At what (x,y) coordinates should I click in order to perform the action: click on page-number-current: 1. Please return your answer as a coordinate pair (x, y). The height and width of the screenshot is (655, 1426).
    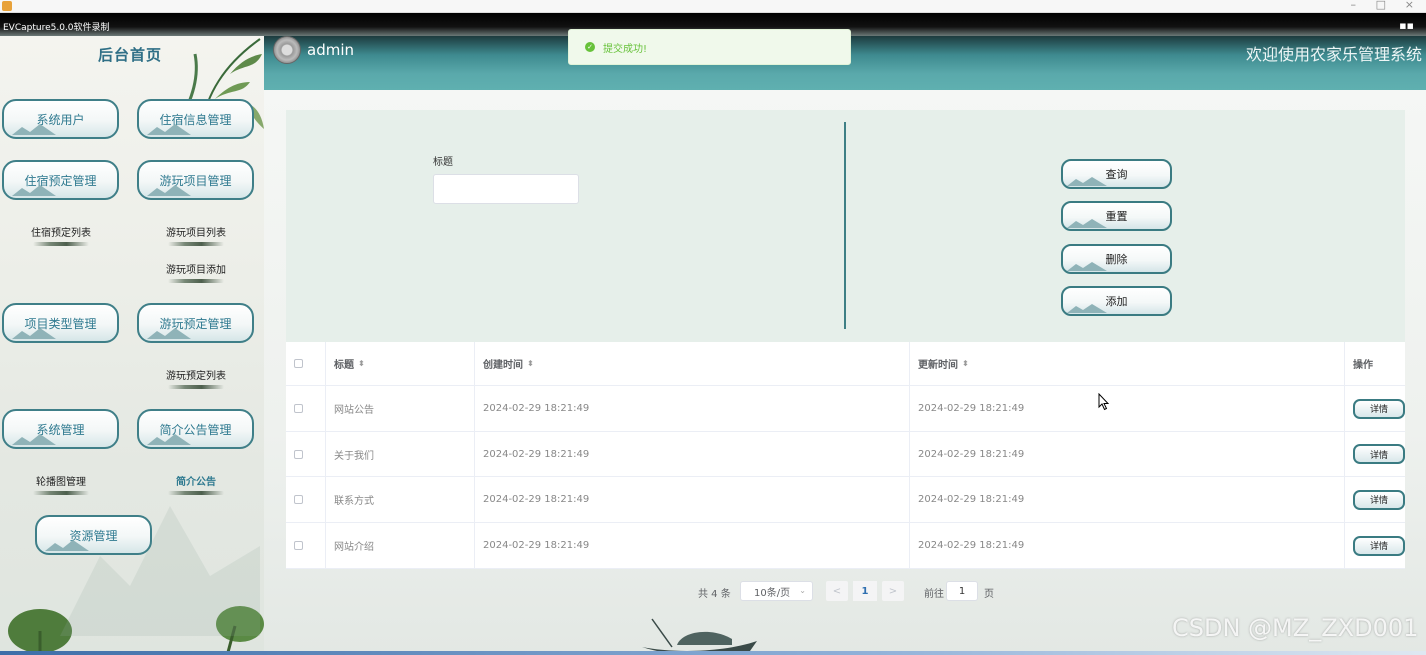
    Looking at the image, I should click on (865, 591).